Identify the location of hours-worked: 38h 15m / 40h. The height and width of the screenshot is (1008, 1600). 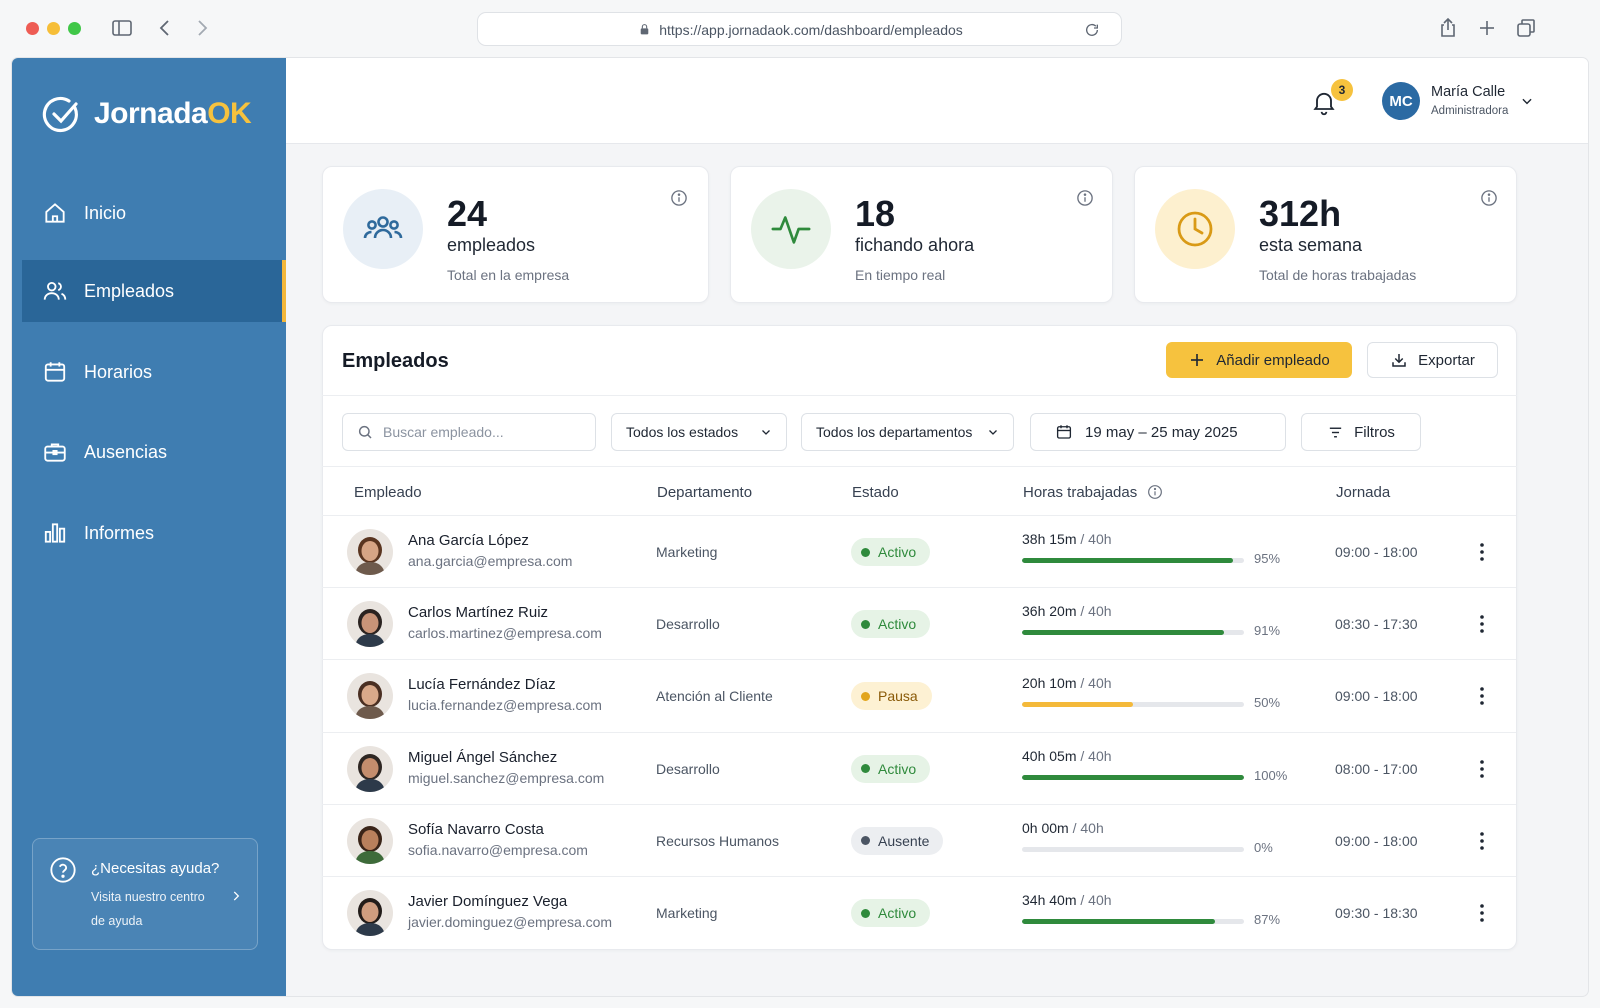
(1067, 539).